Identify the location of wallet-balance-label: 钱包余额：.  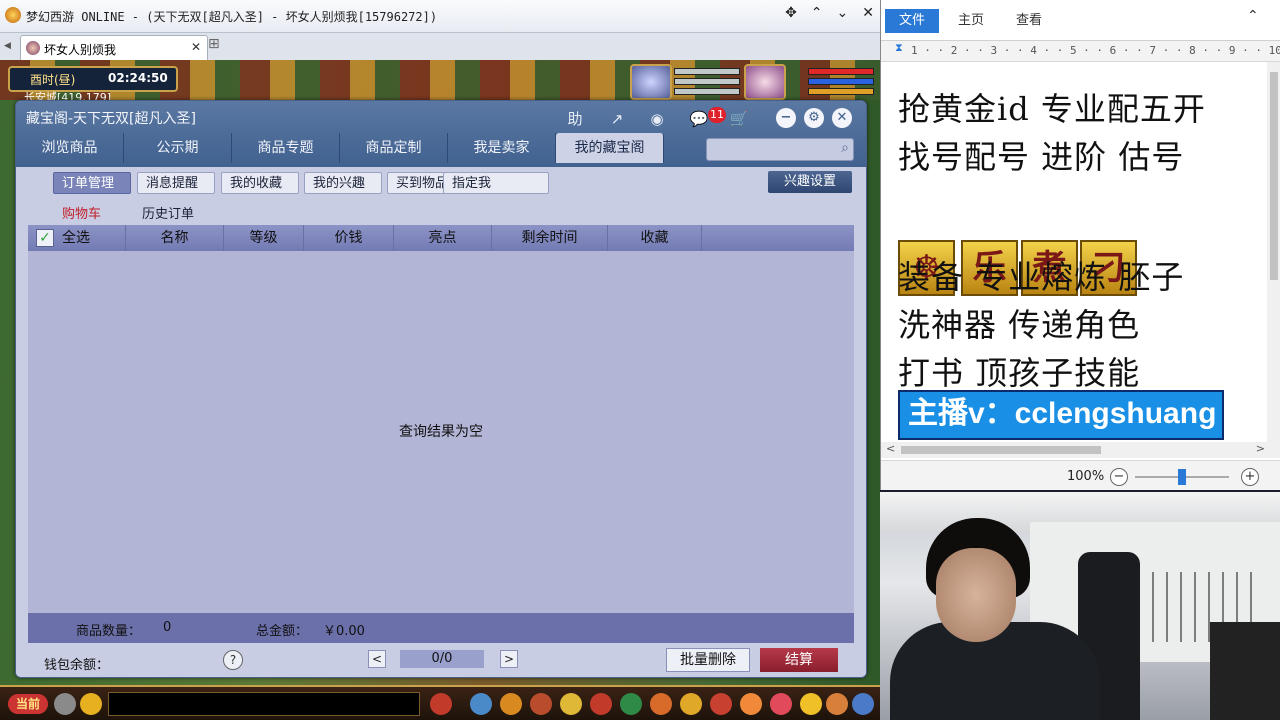
(77, 665).